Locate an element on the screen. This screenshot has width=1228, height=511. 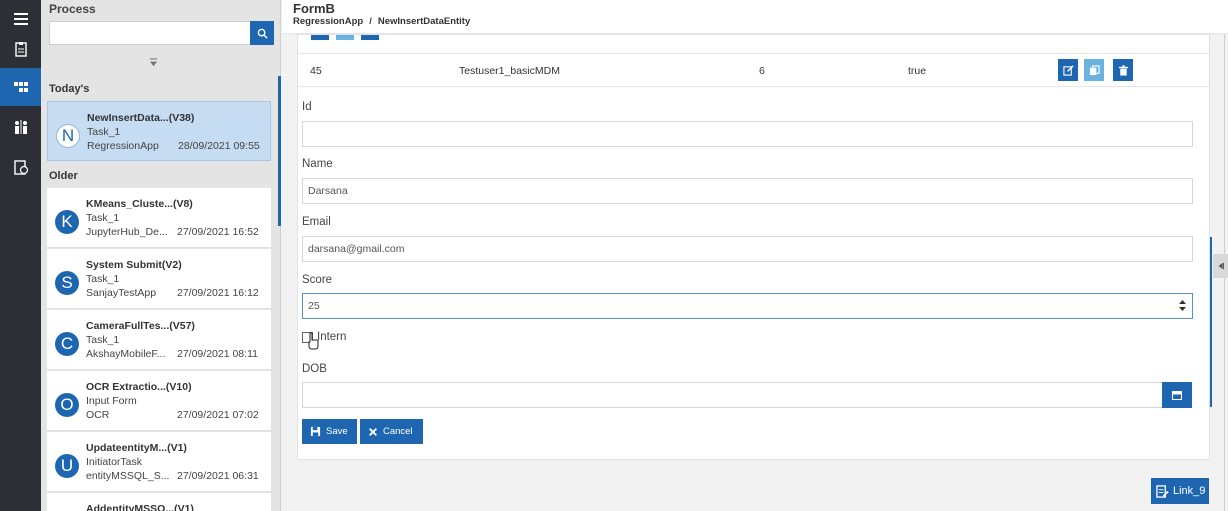
trash-icon is located at coordinates (1123, 70).